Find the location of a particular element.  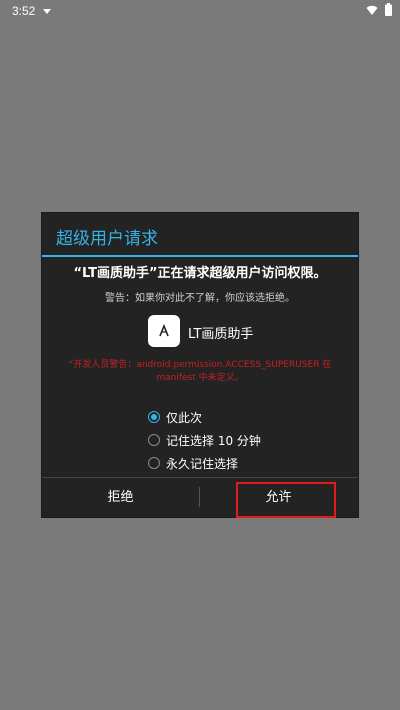

battery-icon is located at coordinates (388, 9).